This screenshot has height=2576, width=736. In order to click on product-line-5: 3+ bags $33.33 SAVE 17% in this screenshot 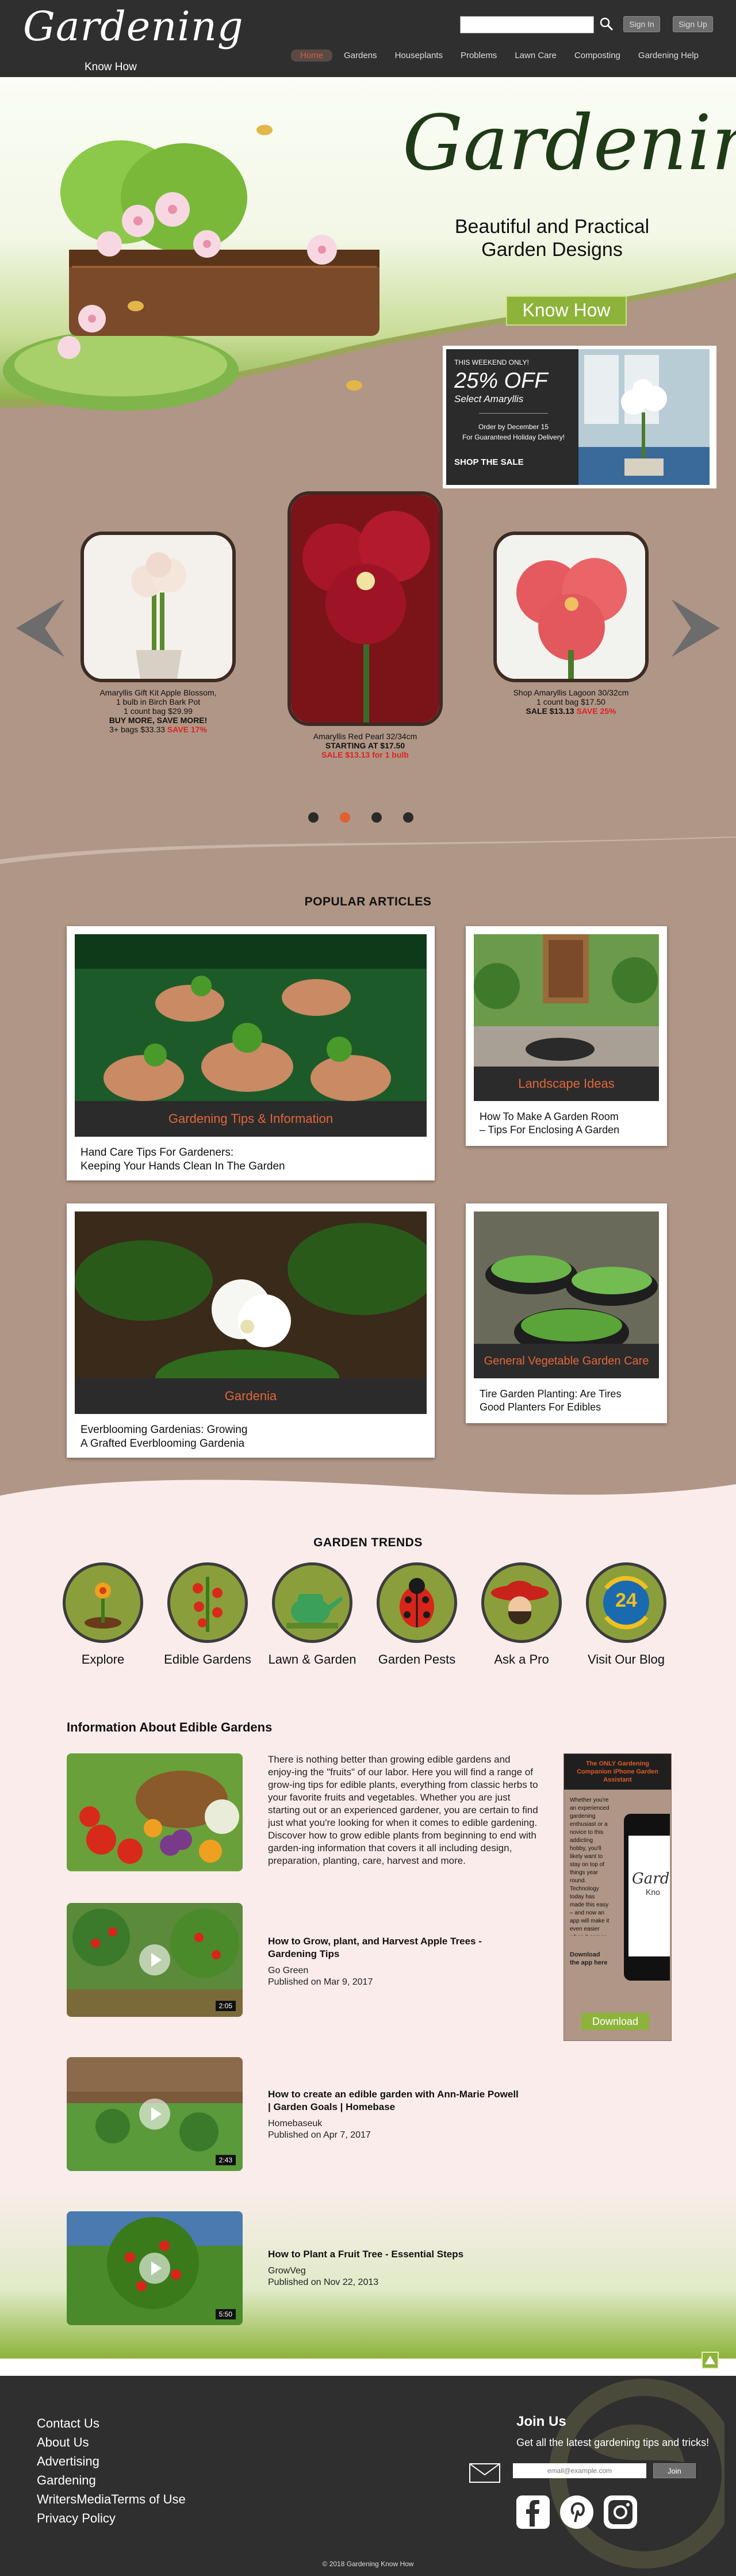, I will do `click(158, 729)`.